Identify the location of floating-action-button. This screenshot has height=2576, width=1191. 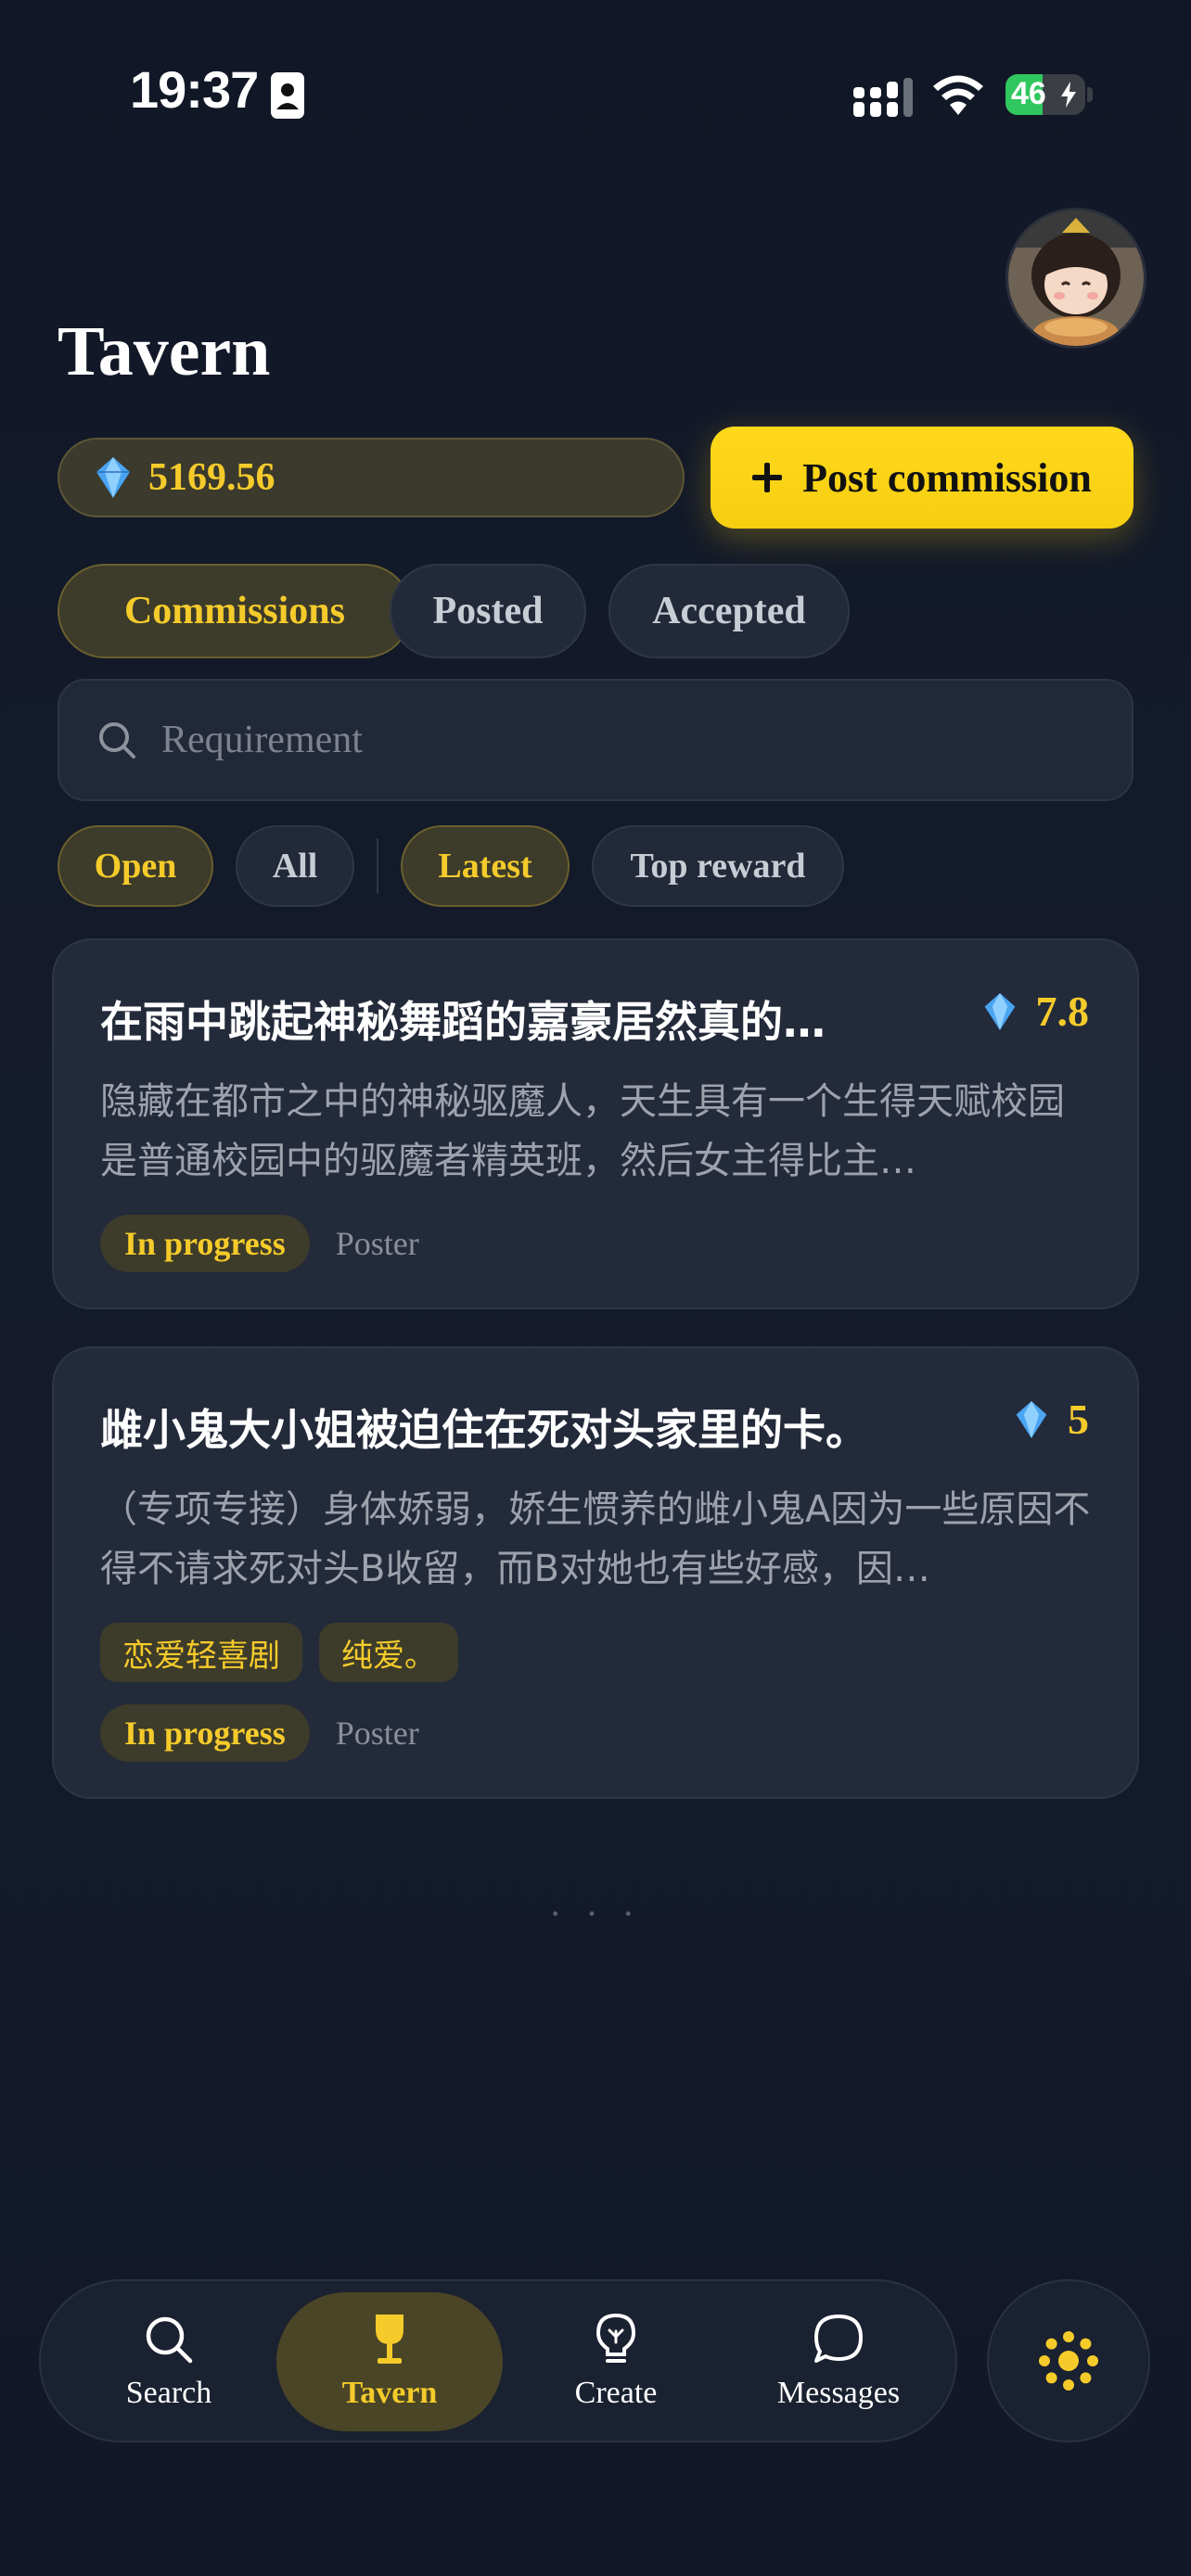
(1068, 2360).